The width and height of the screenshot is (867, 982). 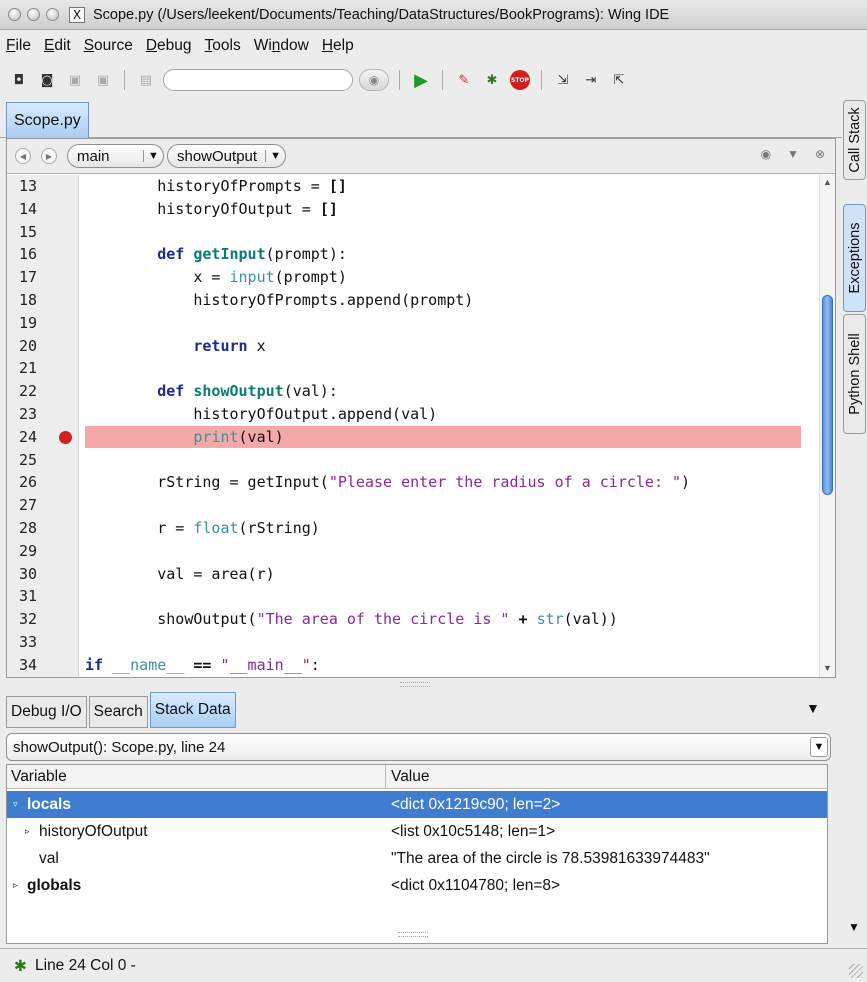 What do you see at coordinates (108, 46) in the screenshot?
I see `menu-source: Source` at bounding box center [108, 46].